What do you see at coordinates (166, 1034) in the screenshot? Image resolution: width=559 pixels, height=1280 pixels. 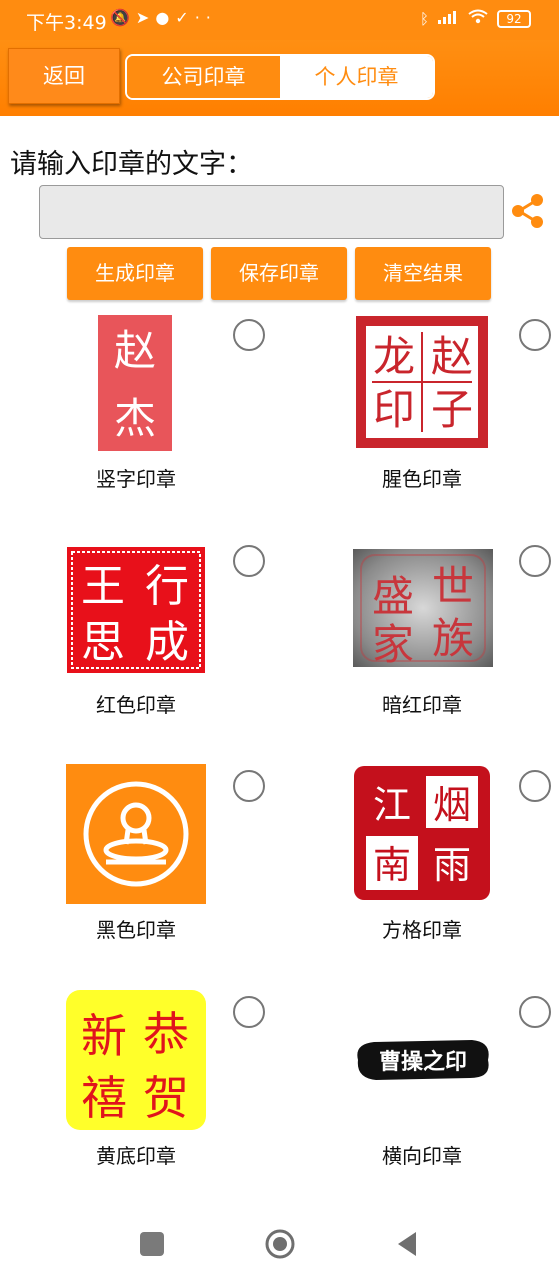 I see `svg-text: 恭` at bounding box center [166, 1034].